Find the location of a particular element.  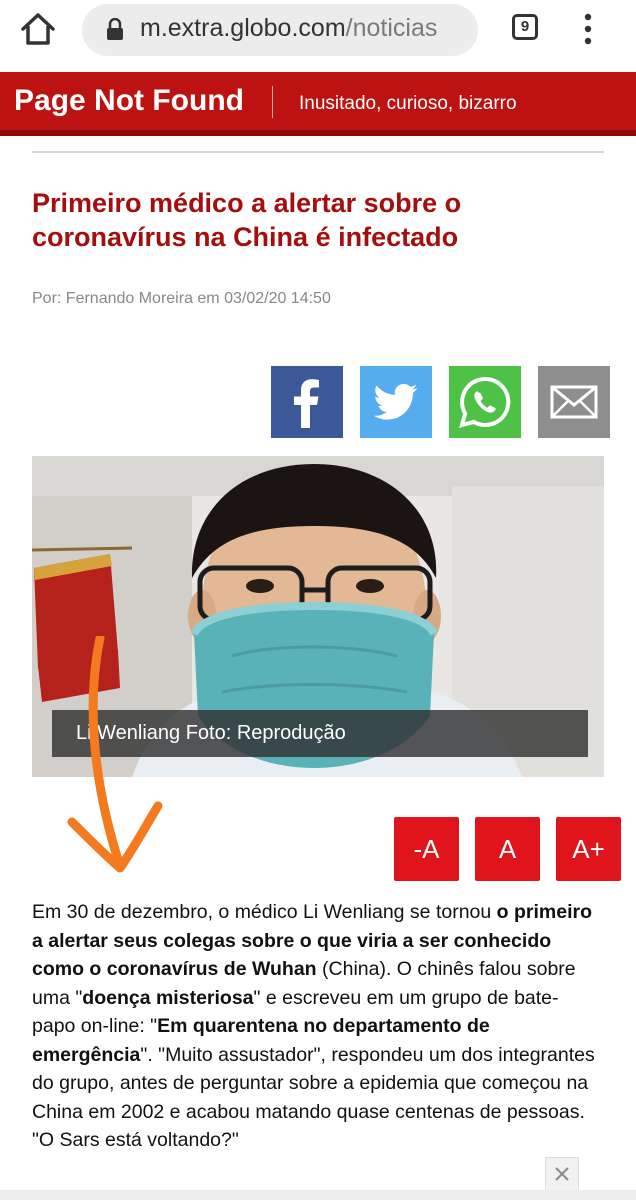

site-title: Page Not Found is located at coordinates (129, 101).